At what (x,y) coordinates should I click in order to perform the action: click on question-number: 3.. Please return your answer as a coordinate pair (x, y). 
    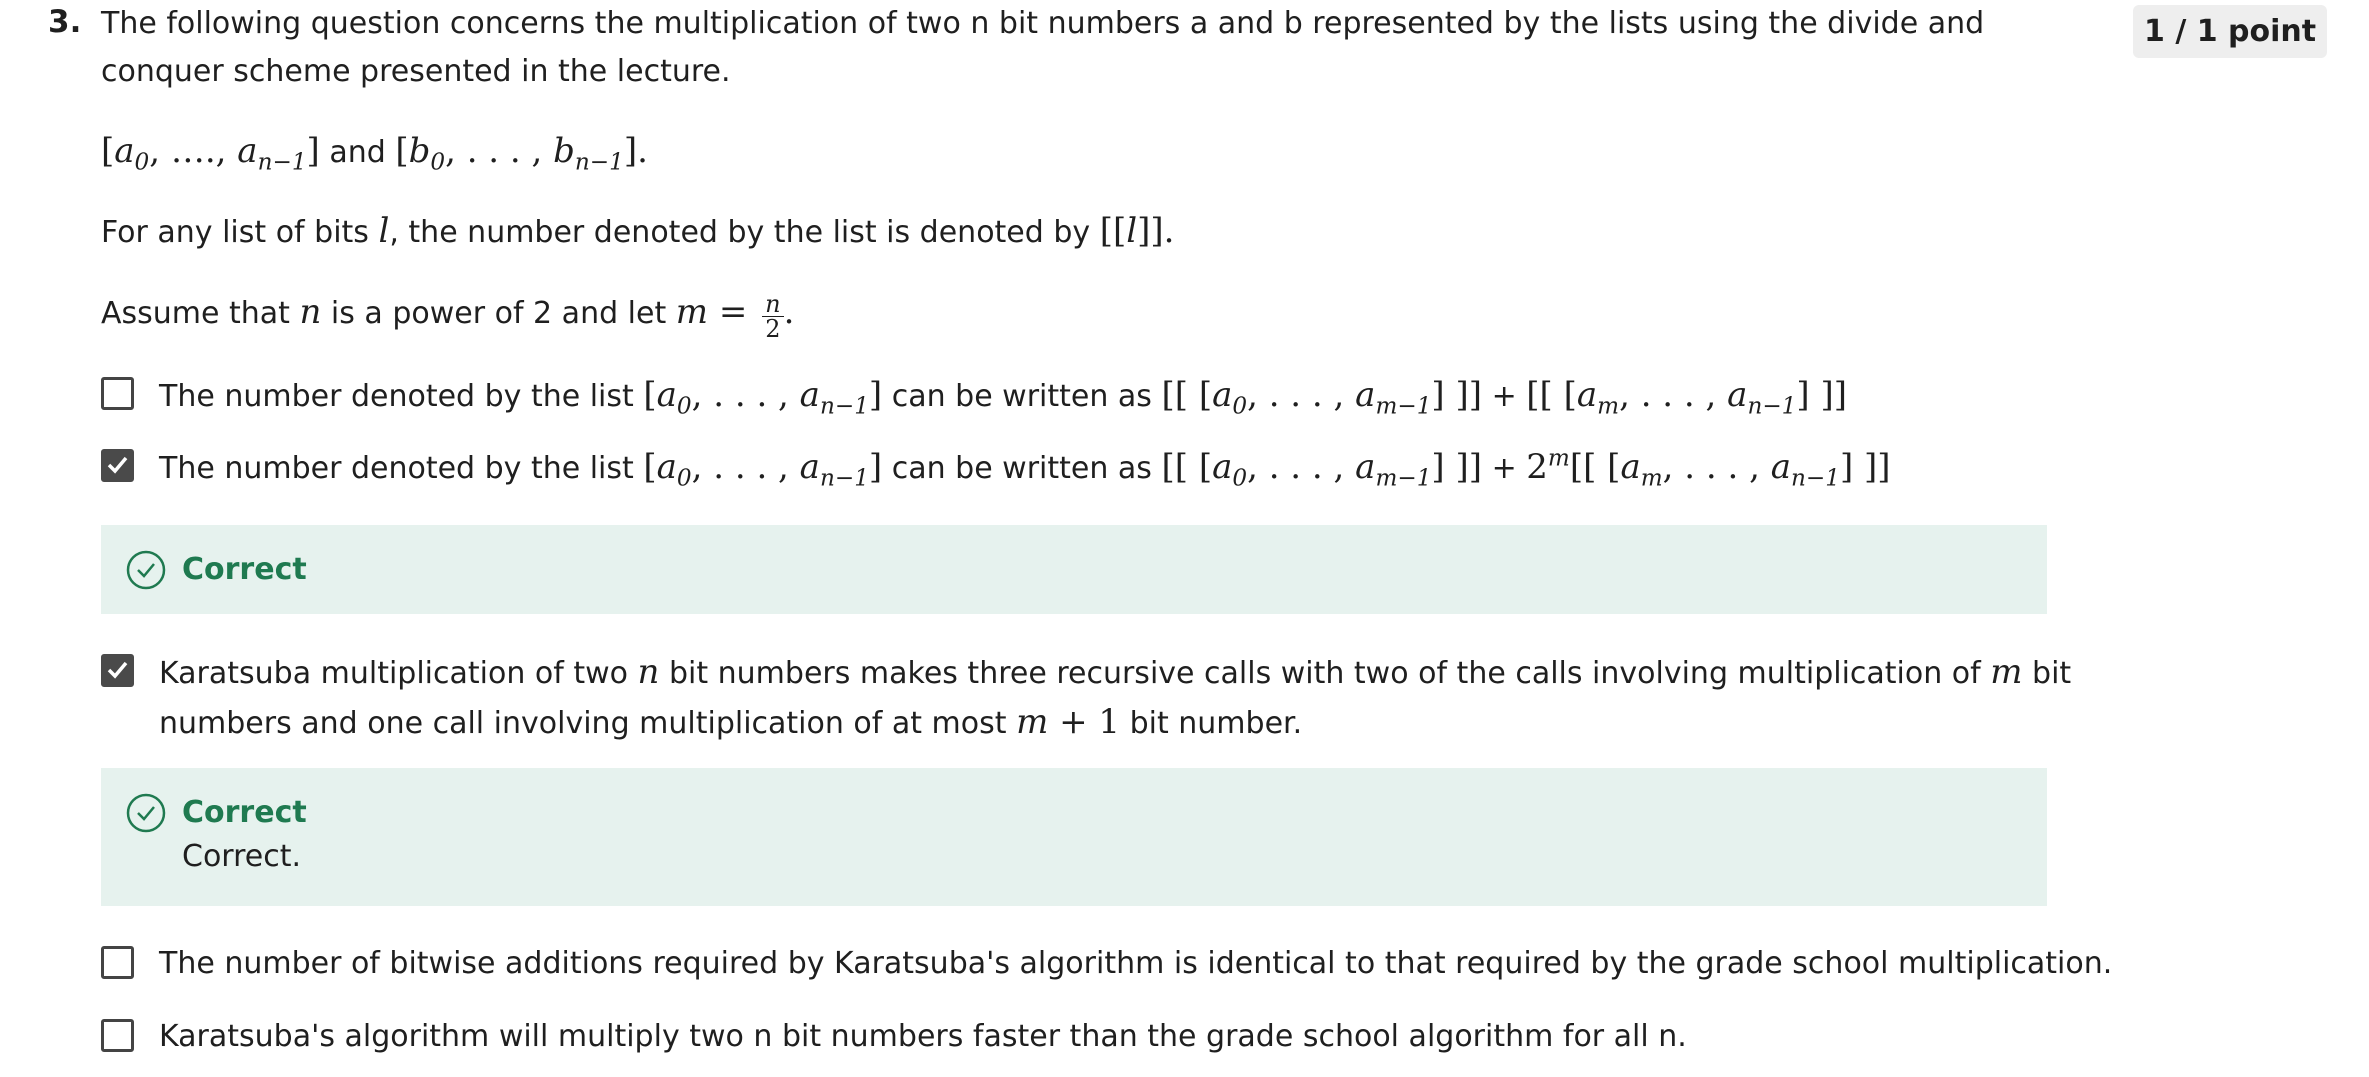
    Looking at the image, I should click on (65, 22).